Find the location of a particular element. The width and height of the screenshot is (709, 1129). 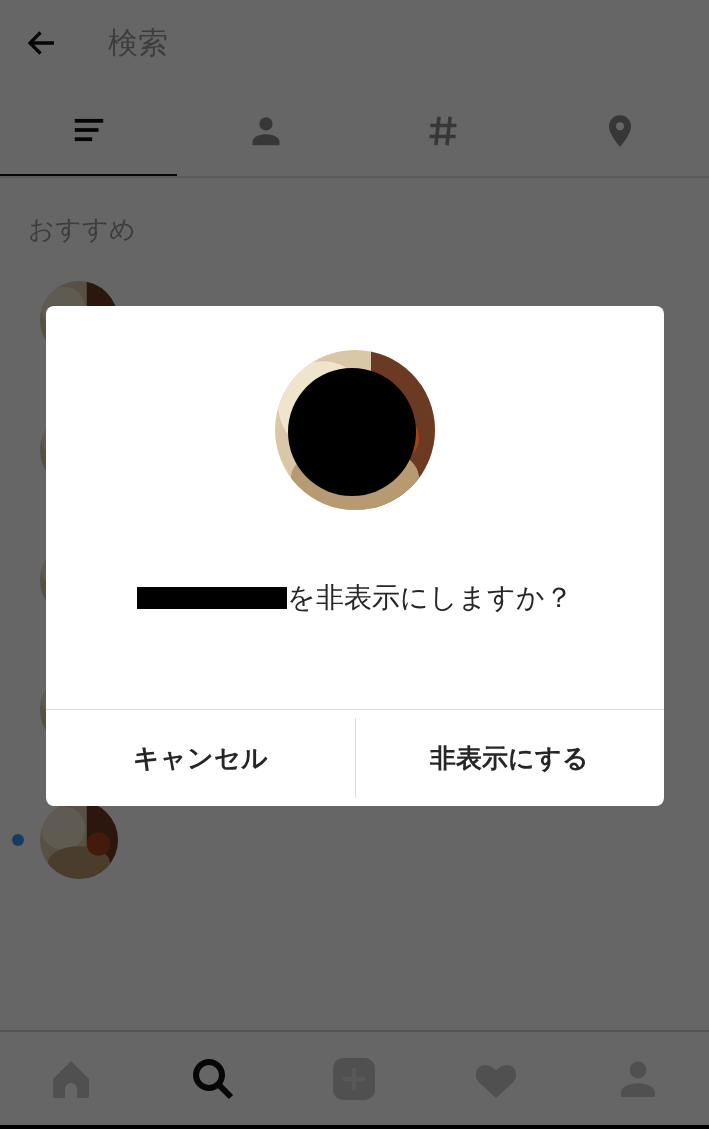

cancel-button: キャンセル is located at coordinates (200, 758).